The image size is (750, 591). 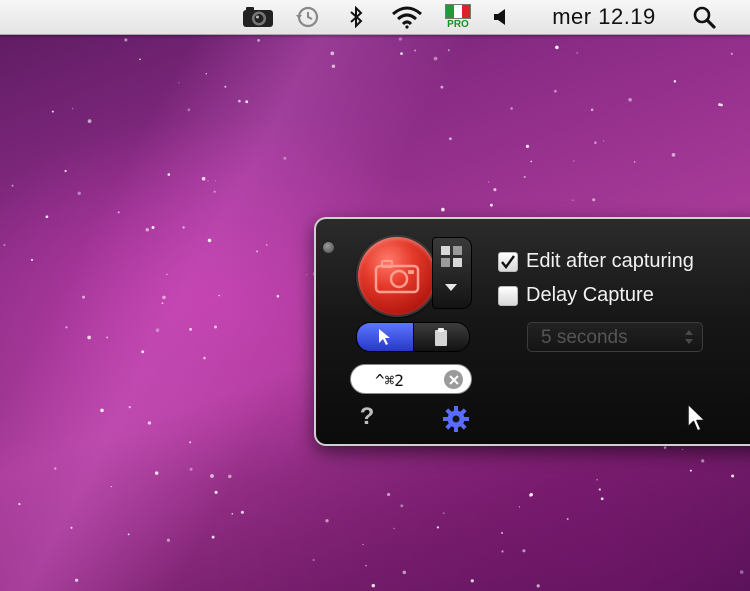 I want to click on clipboard-mode-button, so click(x=440, y=337).